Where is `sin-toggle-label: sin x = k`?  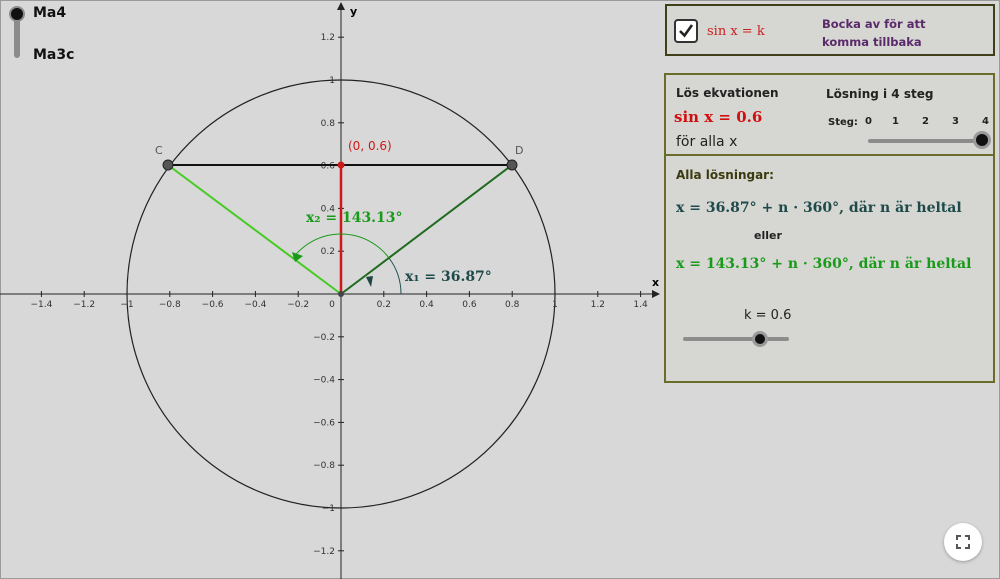
sin-toggle-label: sin x = k is located at coordinates (736, 31).